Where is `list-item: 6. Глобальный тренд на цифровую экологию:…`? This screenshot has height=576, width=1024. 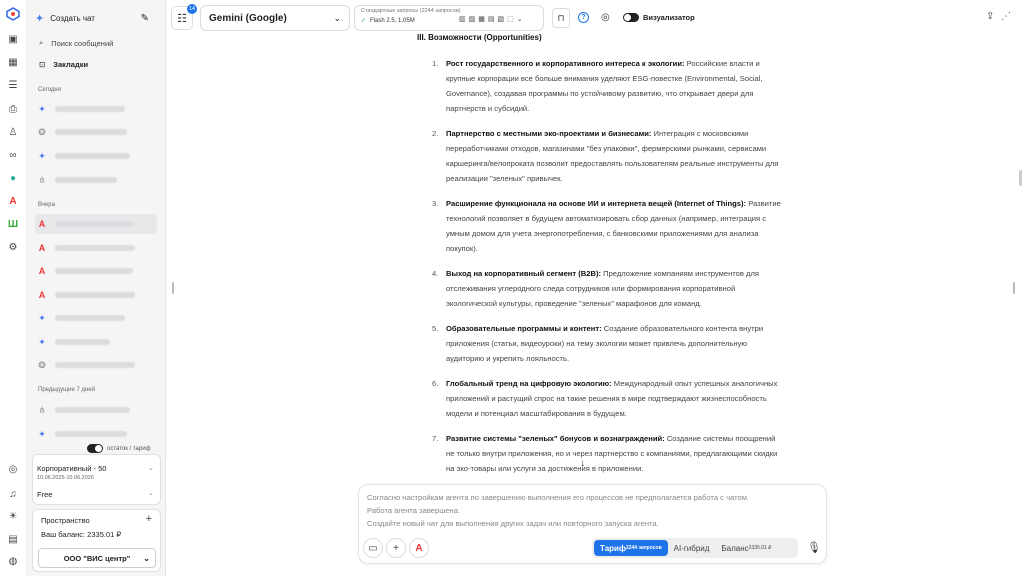
list-item: 6. Глобальный тренд на цифровую экологию:… is located at coordinates (597, 398).